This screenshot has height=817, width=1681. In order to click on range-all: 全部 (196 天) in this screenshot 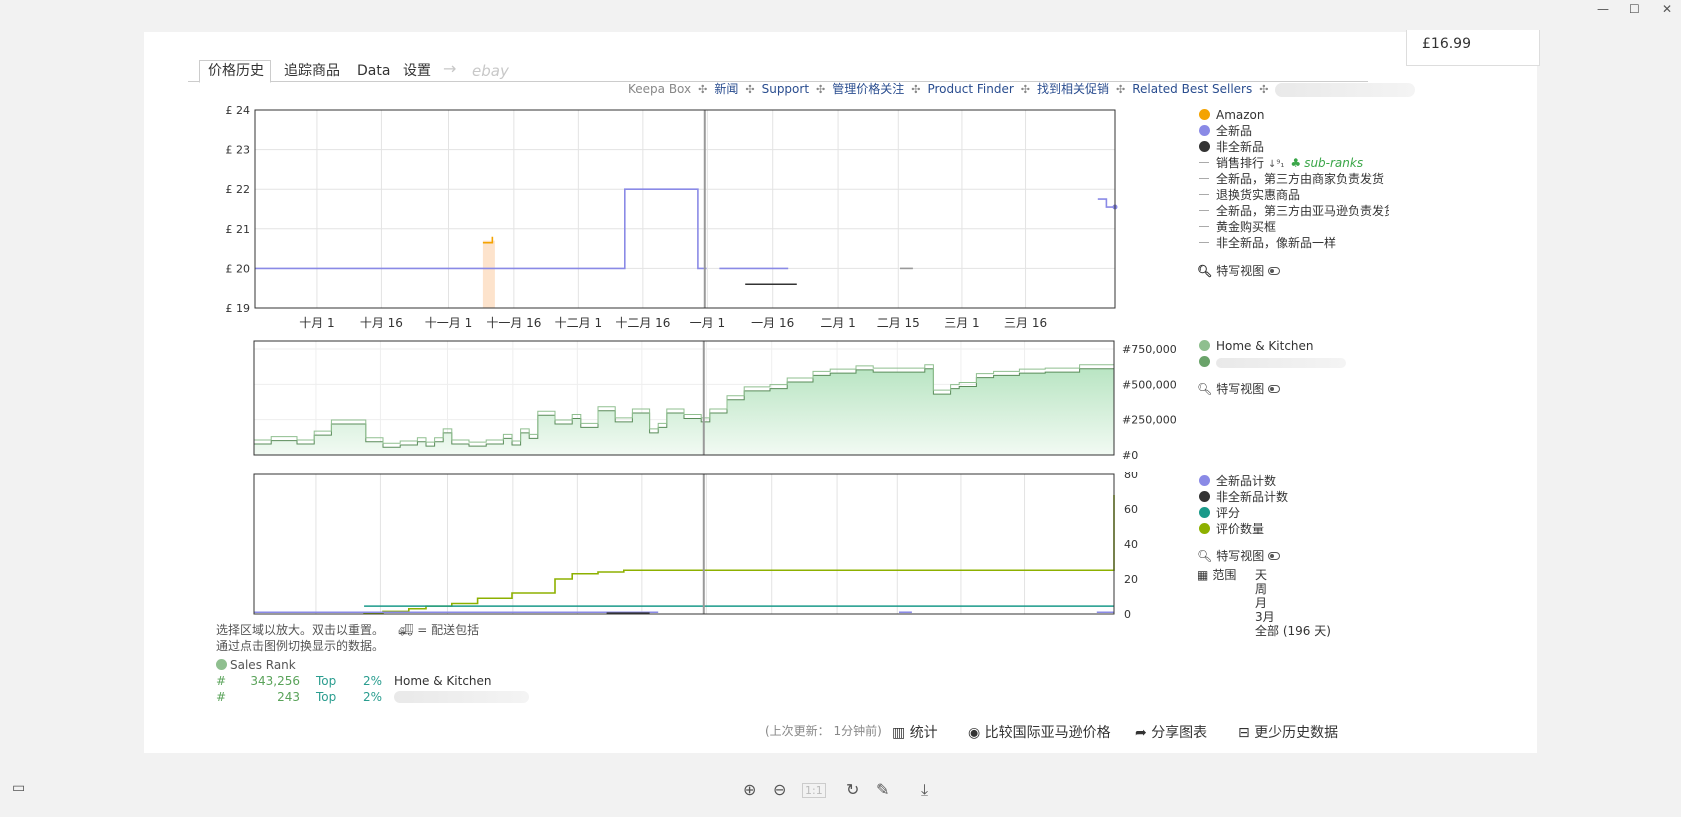, I will do `click(1293, 631)`.